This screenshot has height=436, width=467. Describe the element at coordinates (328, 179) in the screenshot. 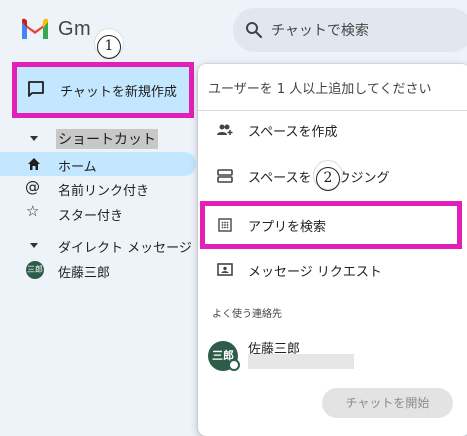

I see `callout-2-number: 2` at that location.